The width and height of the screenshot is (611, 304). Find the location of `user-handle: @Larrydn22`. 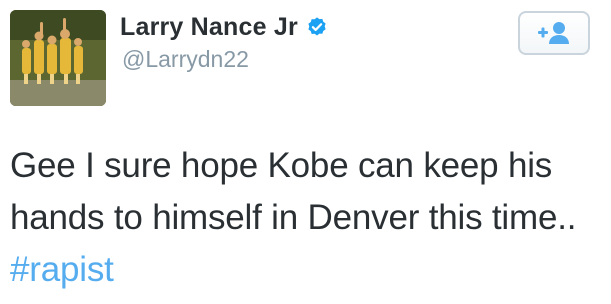

user-handle: @Larrydn22 is located at coordinates (185, 59).